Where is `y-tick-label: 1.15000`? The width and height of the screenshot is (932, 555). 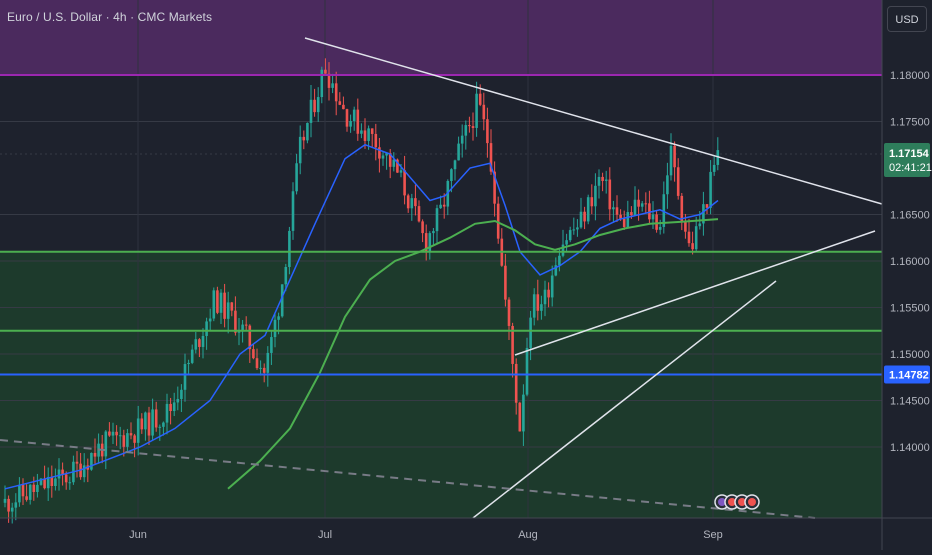 y-tick-label: 1.15000 is located at coordinates (910, 355).